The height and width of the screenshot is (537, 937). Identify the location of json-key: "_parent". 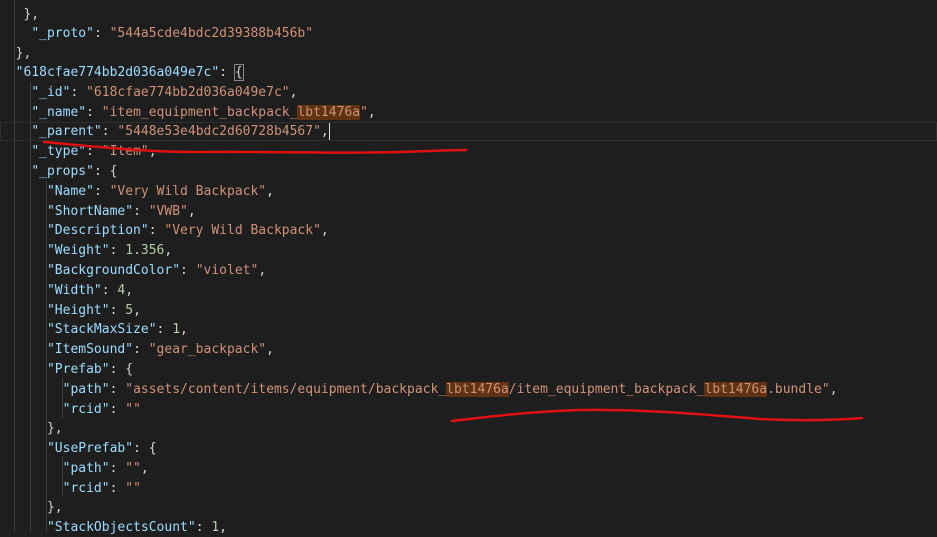
(66, 131).